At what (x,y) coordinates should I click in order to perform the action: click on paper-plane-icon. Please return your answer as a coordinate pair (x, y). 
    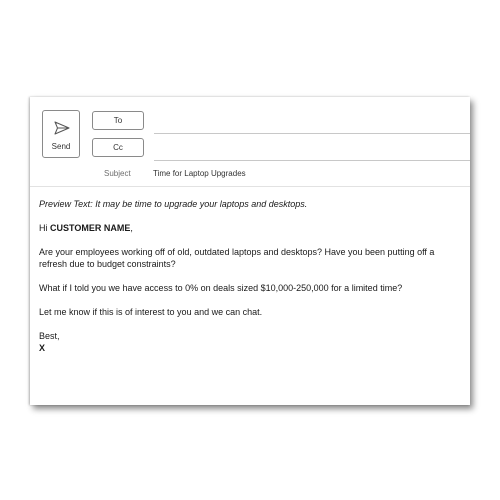
    Looking at the image, I should click on (62, 128).